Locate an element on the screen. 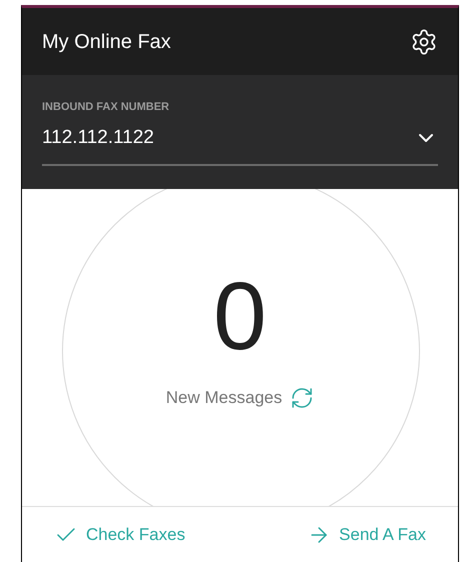 The image size is (462, 562). new-messages-label: New Messages is located at coordinates (224, 398).